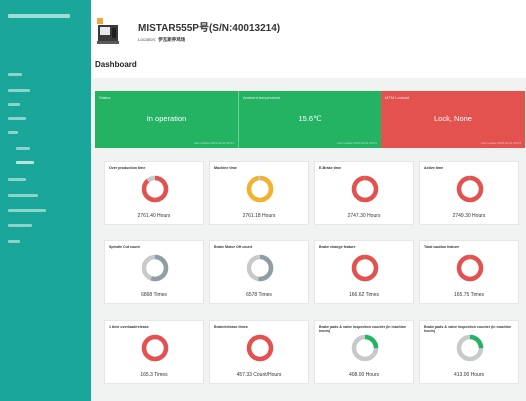 The width and height of the screenshot is (526, 401). I want to click on metric-label: Spindle Cut count, so click(124, 247).